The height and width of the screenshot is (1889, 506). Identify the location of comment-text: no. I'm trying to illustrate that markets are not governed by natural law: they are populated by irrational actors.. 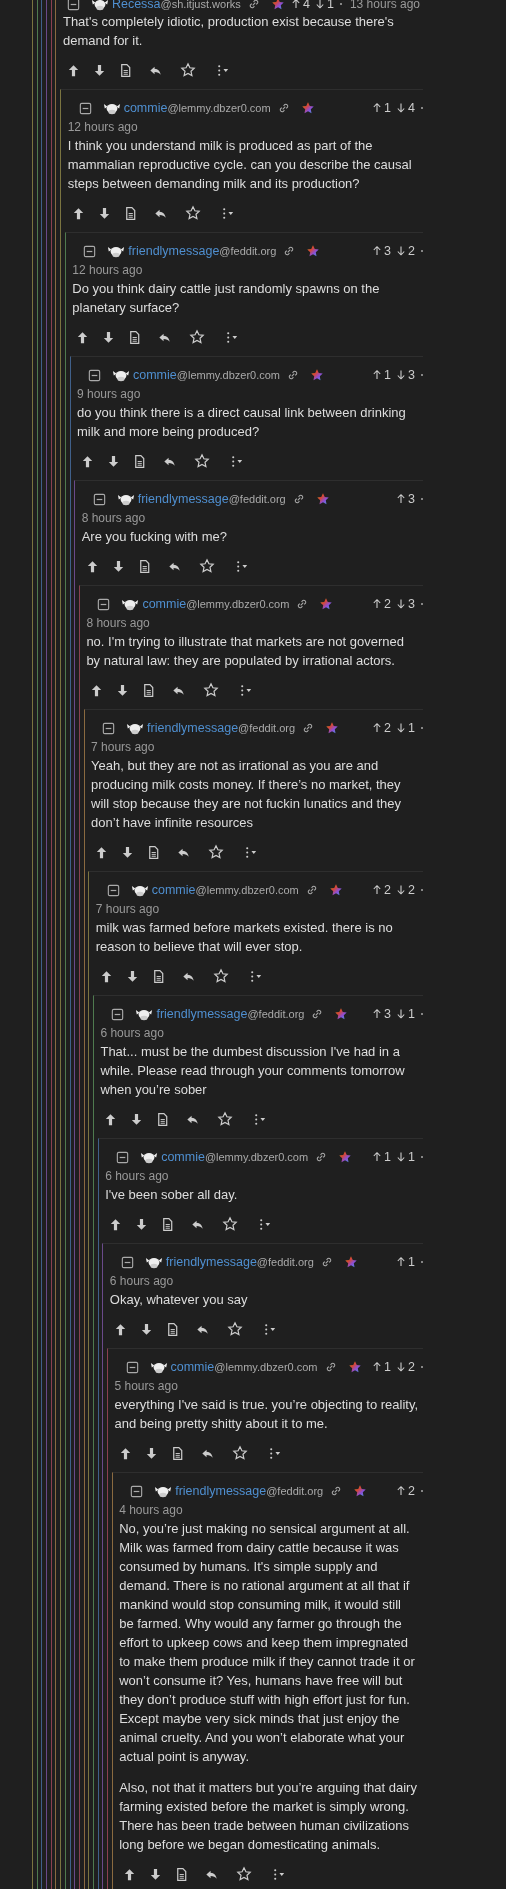
(245, 651).